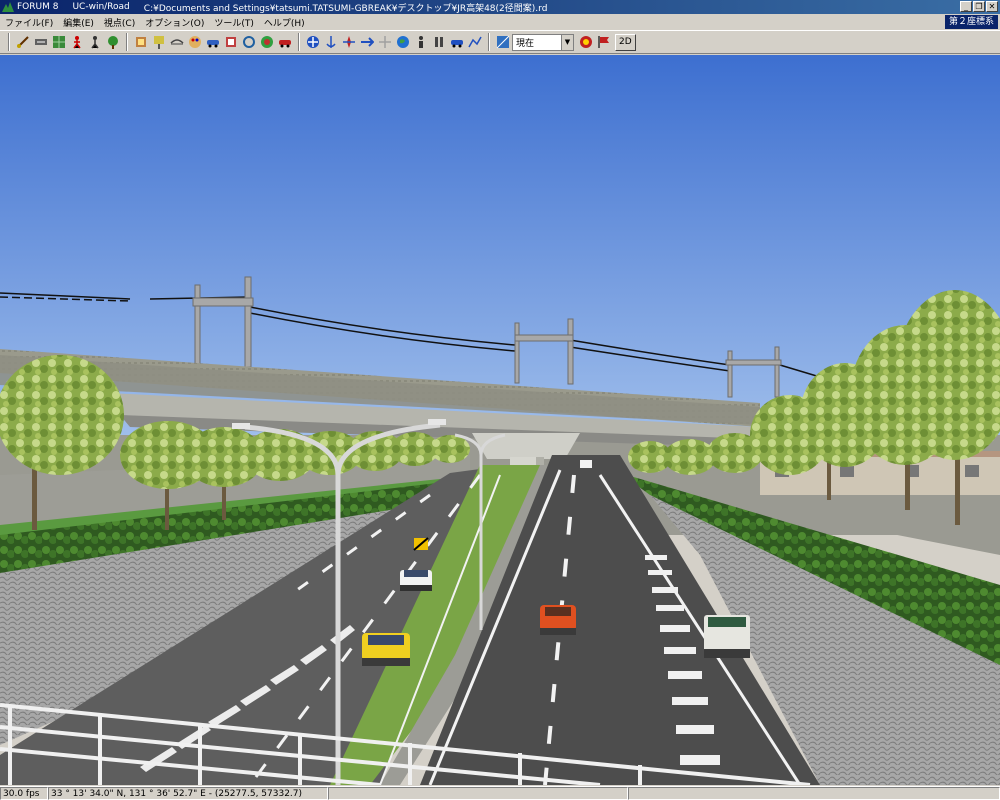  What do you see at coordinates (474, 42) in the screenshot?
I see `route-icon` at bounding box center [474, 42].